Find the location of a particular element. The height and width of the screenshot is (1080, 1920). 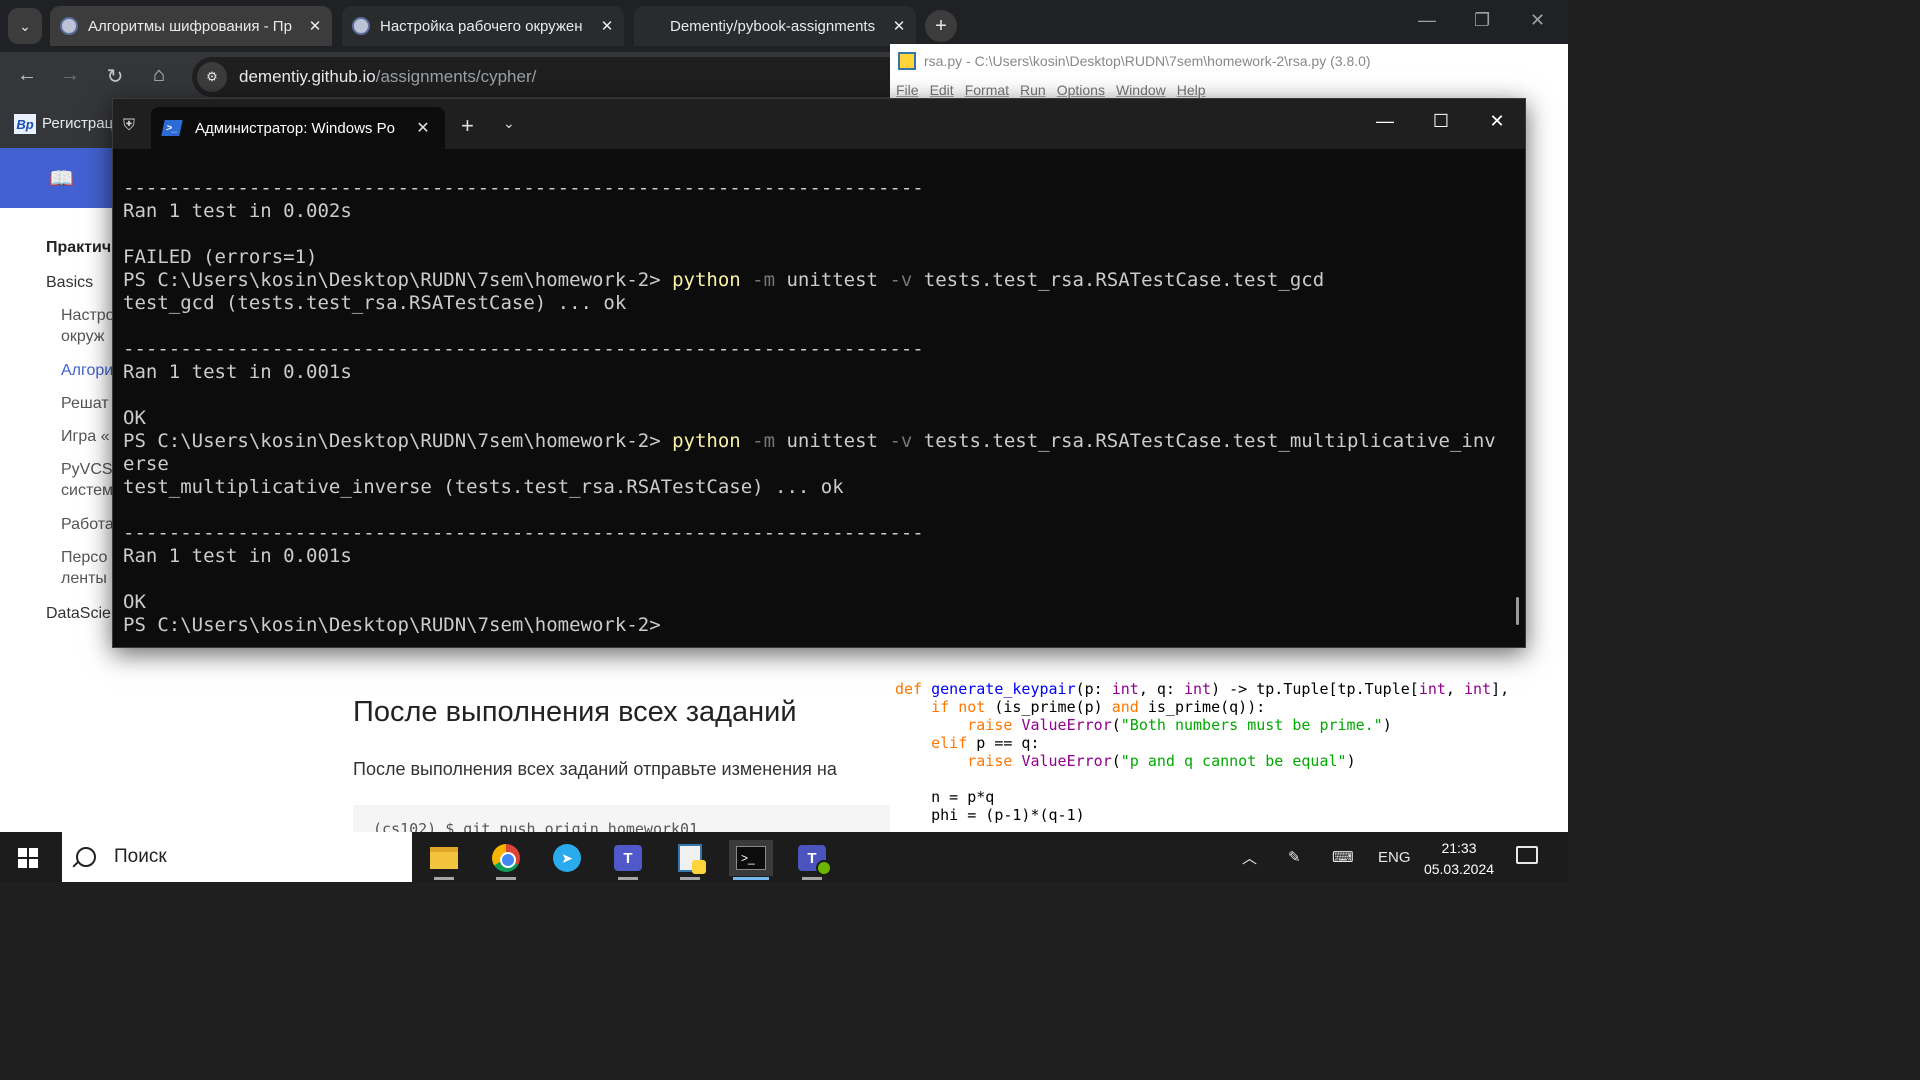

taskbar-search: Поиск is located at coordinates (237, 857).